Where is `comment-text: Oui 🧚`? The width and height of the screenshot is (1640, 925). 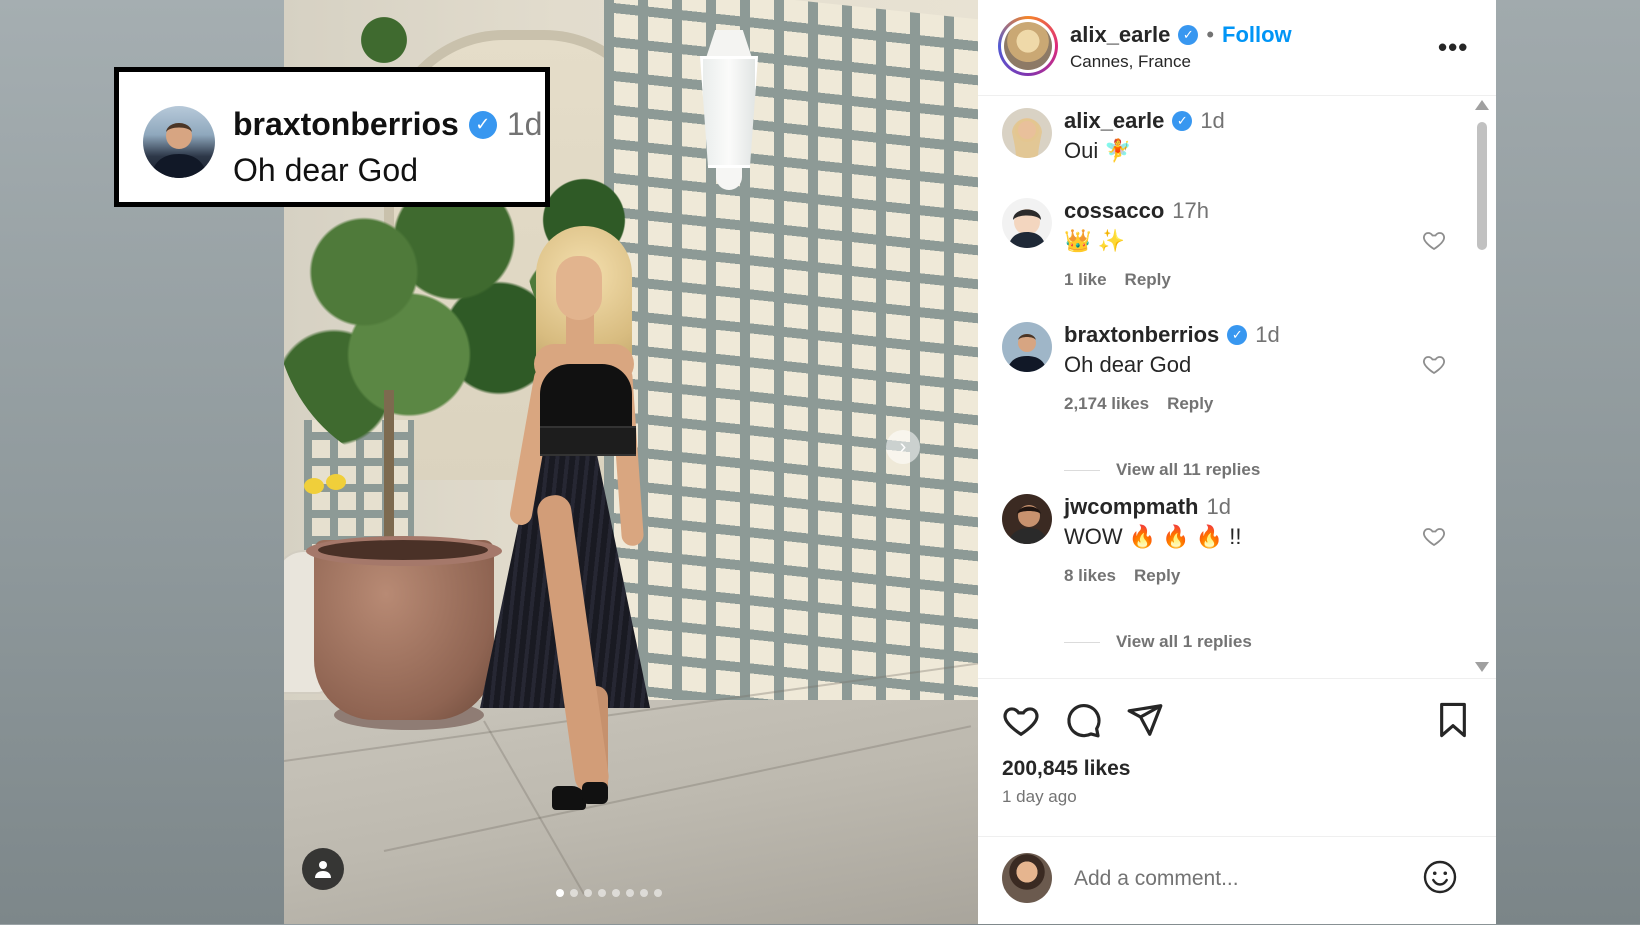 comment-text: Oui 🧚 is located at coordinates (1098, 150).